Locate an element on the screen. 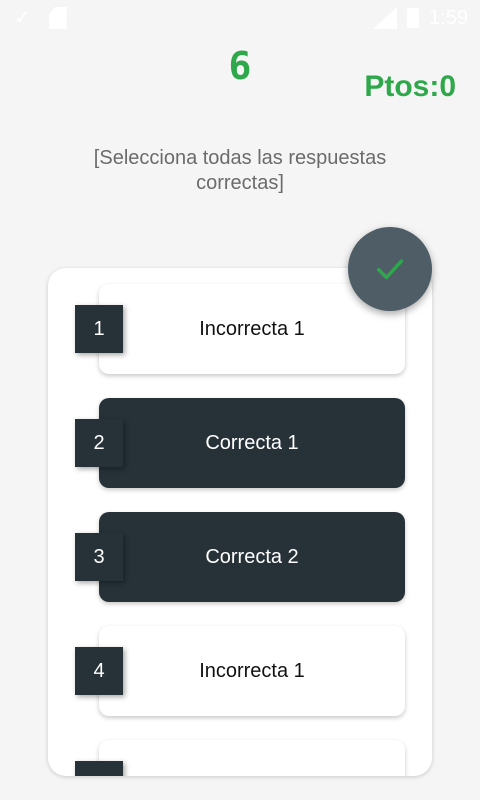  answer-option-4: Incorrecta 1 is located at coordinates (252, 671).